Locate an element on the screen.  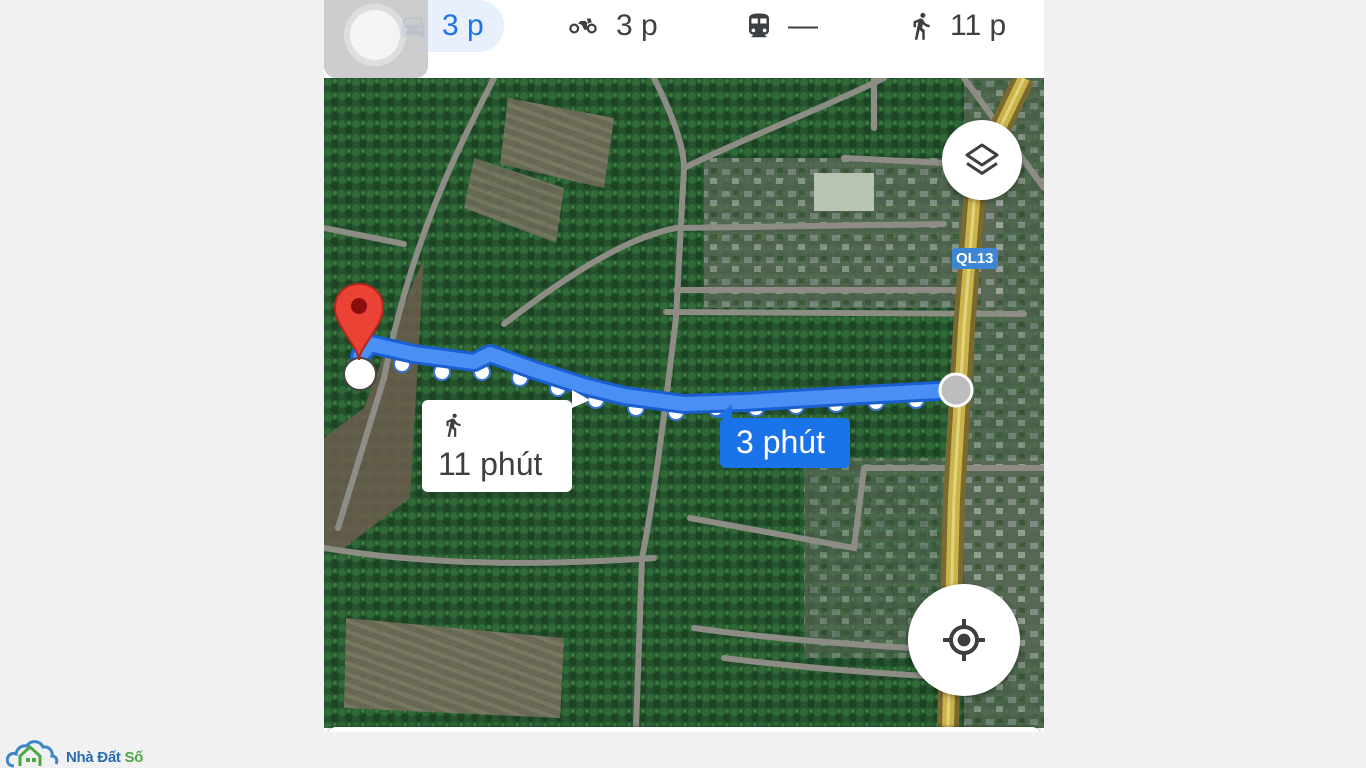
map-pin-icon is located at coordinates (359, 321).